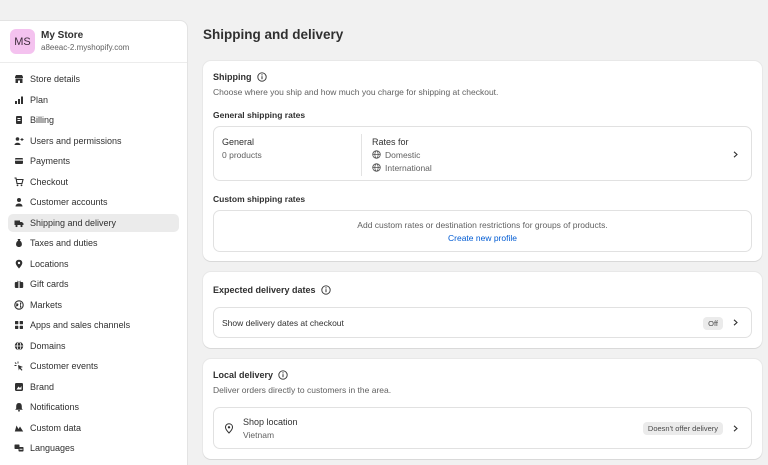 The height and width of the screenshot is (465, 768). I want to click on local-delivery-header: Local delivery, so click(250, 375).